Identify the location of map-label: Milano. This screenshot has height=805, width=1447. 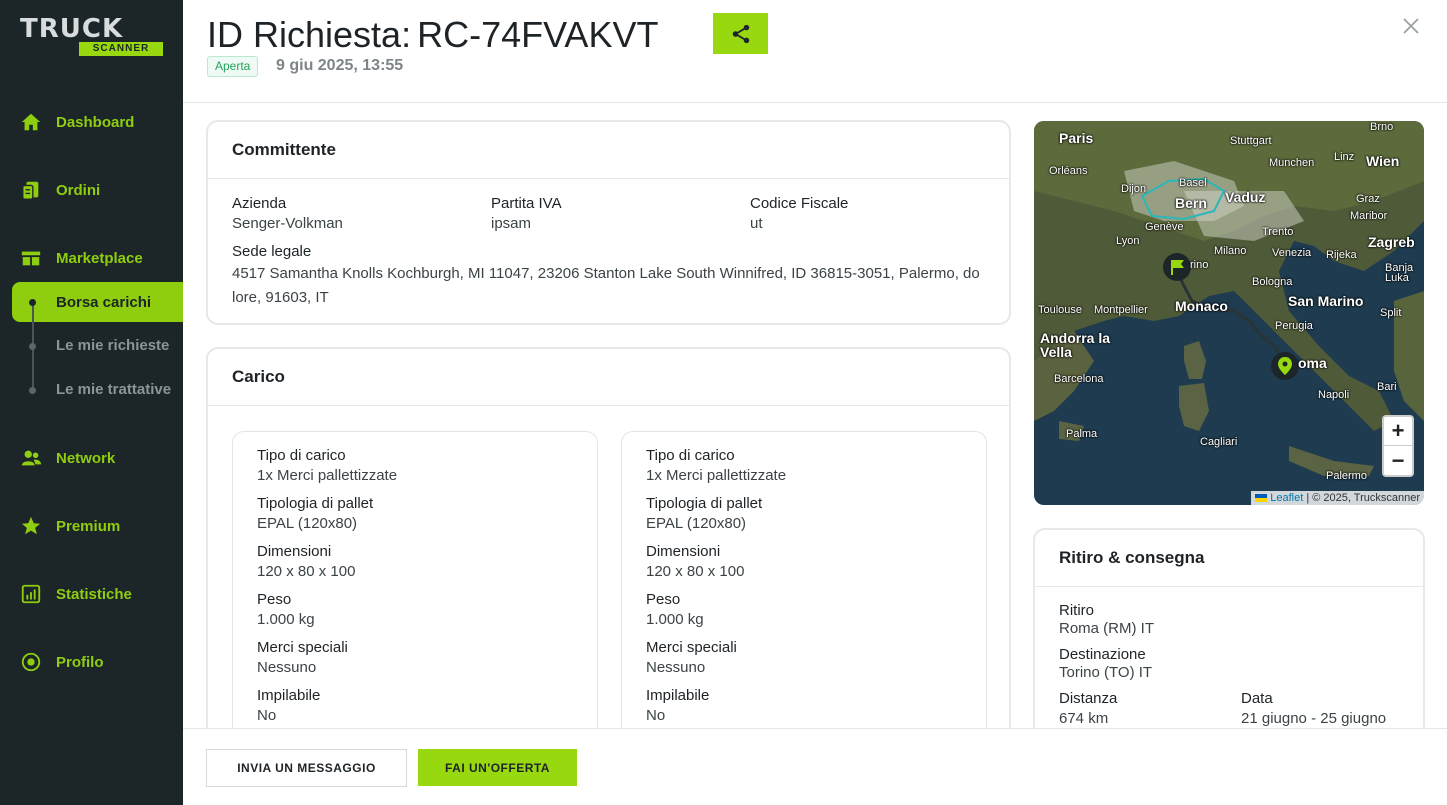
(1230, 251).